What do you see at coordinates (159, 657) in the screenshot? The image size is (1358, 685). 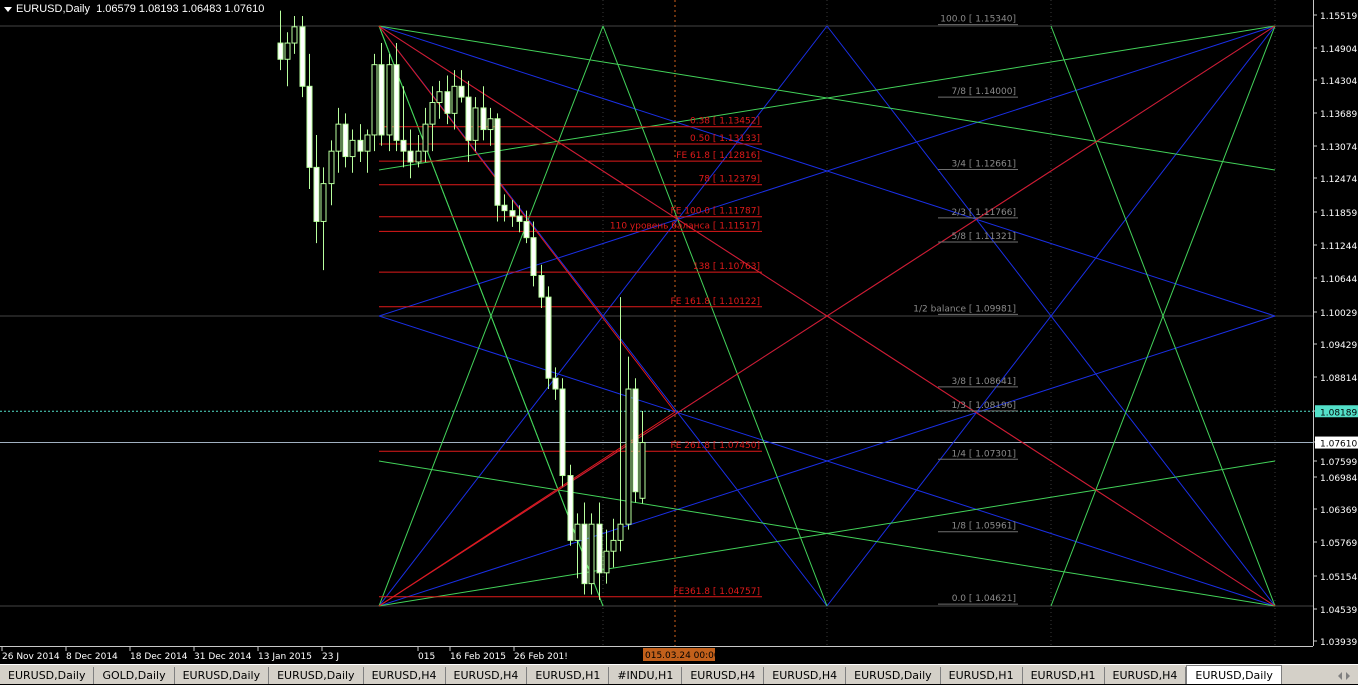 I see `time-tick-label: 18 Dec 2014` at bounding box center [159, 657].